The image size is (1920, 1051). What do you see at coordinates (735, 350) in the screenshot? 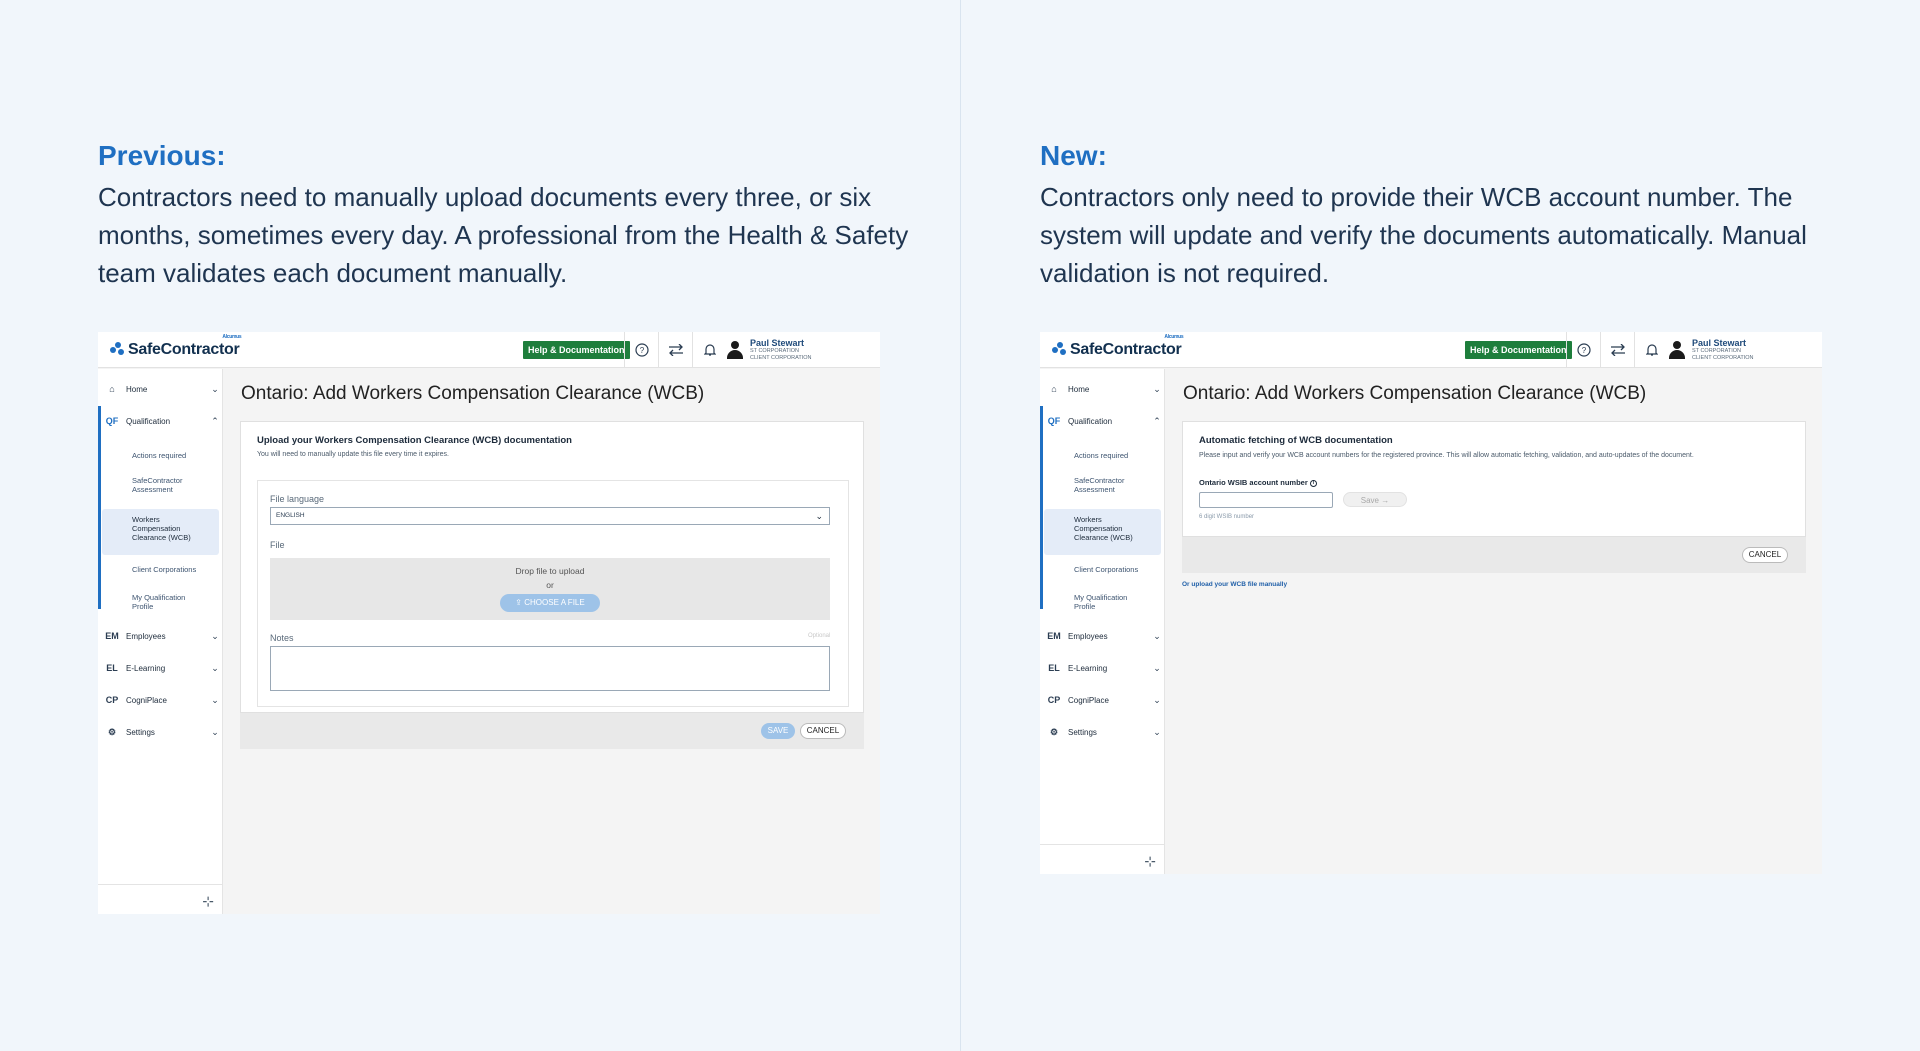
I see `avatar-icon` at bounding box center [735, 350].